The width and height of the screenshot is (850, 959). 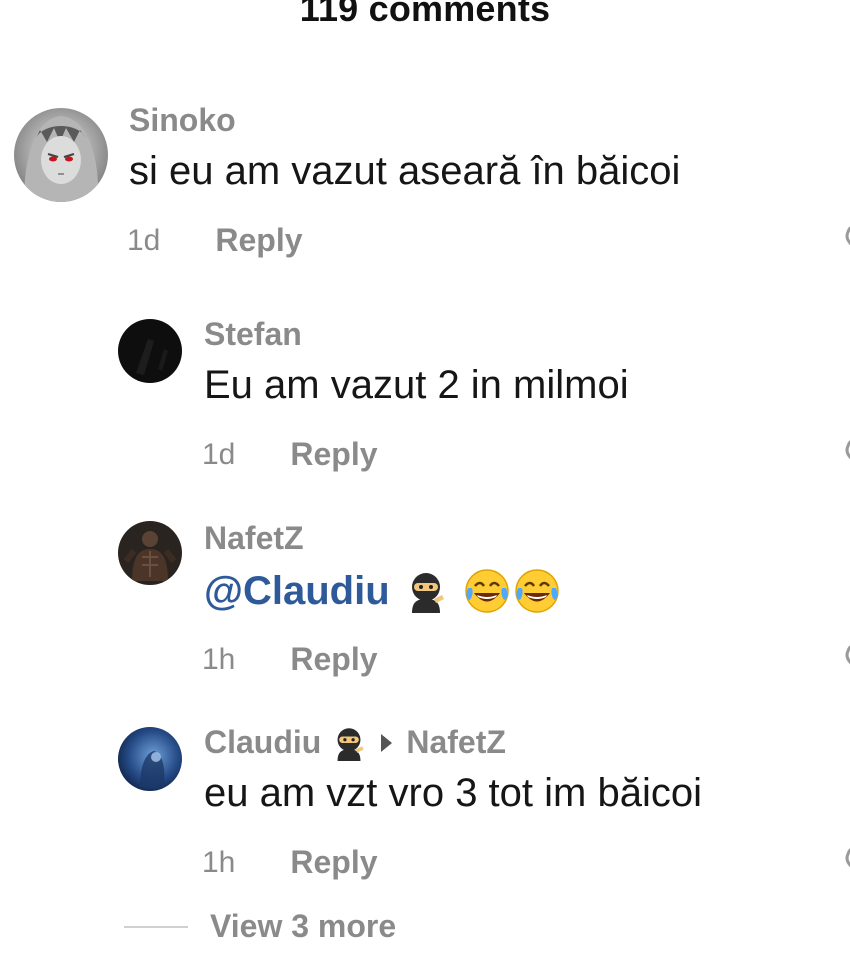 I want to click on comment-text: eu am vzt vro 3 tot im băicoi, so click(x=453, y=793).